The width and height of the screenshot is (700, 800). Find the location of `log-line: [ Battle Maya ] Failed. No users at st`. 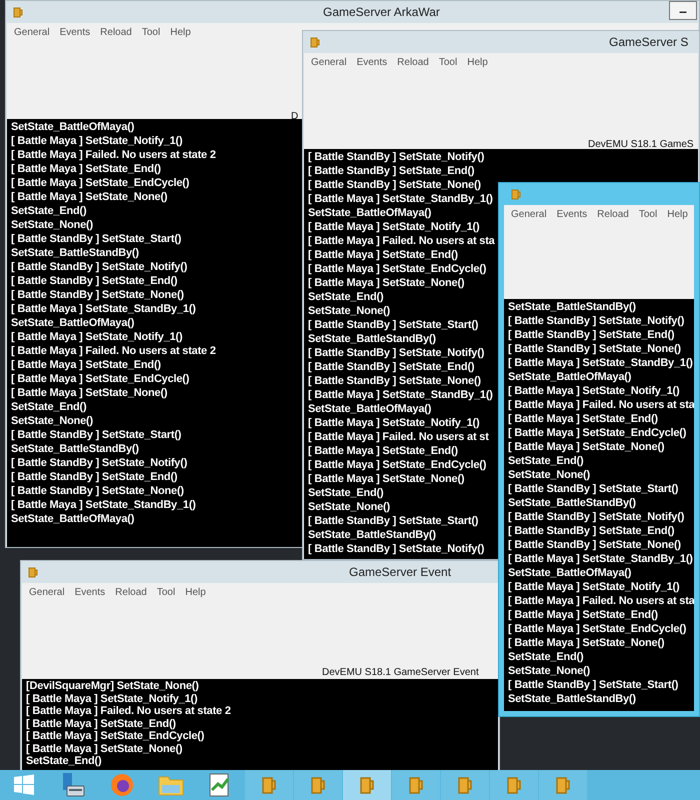

log-line: [ Battle Maya ] Failed. No users at st is located at coordinates (398, 437).